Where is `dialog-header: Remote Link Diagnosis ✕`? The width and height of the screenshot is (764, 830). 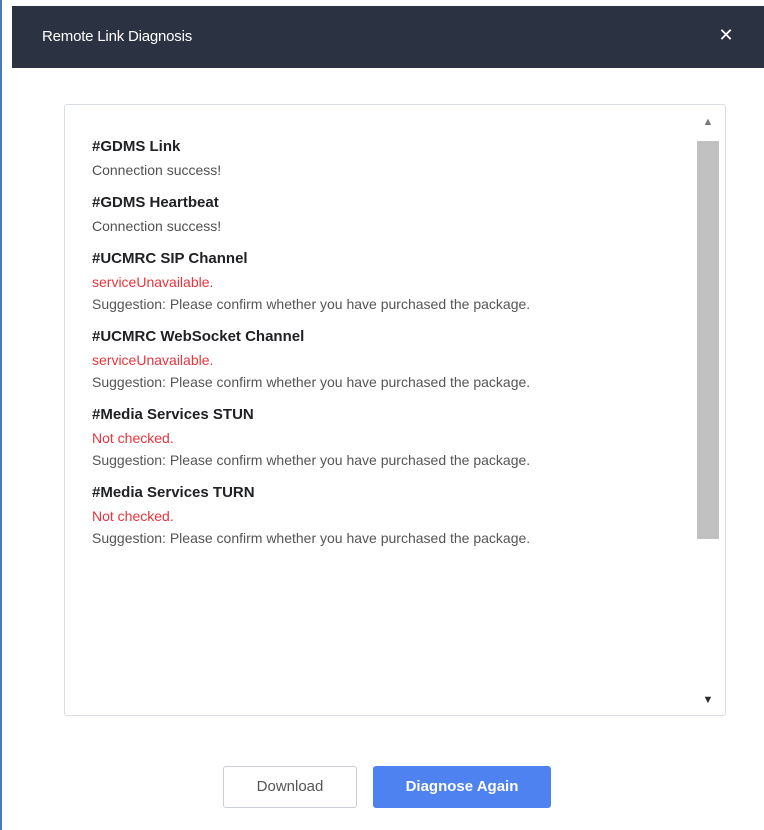
dialog-header: Remote Link Diagnosis ✕ is located at coordinates (388, 37).